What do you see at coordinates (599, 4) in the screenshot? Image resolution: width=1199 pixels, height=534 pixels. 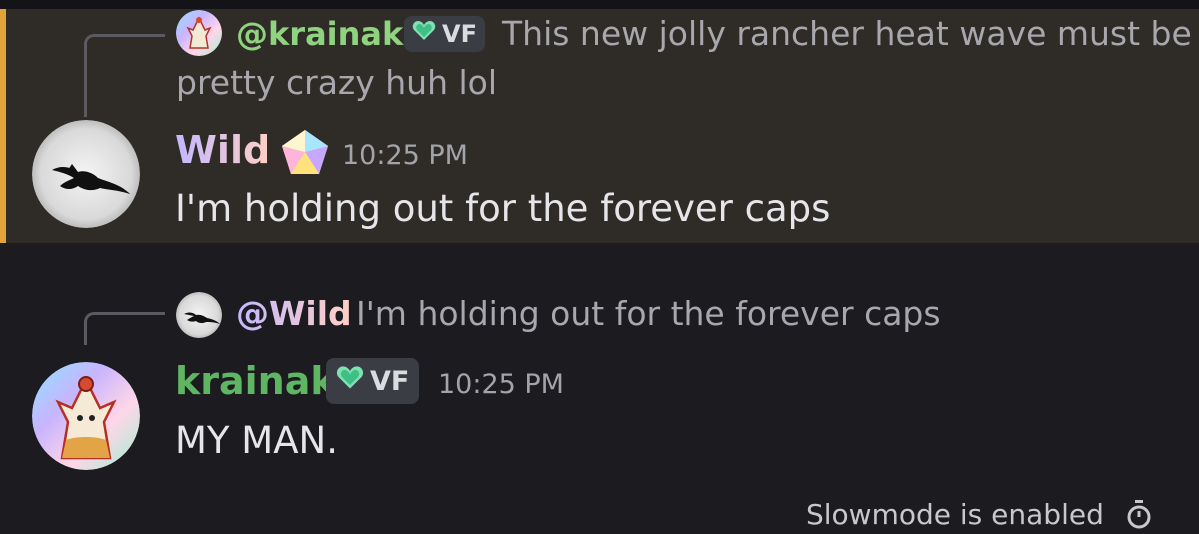 I see `top-edge` at bounding box center [599, 4].